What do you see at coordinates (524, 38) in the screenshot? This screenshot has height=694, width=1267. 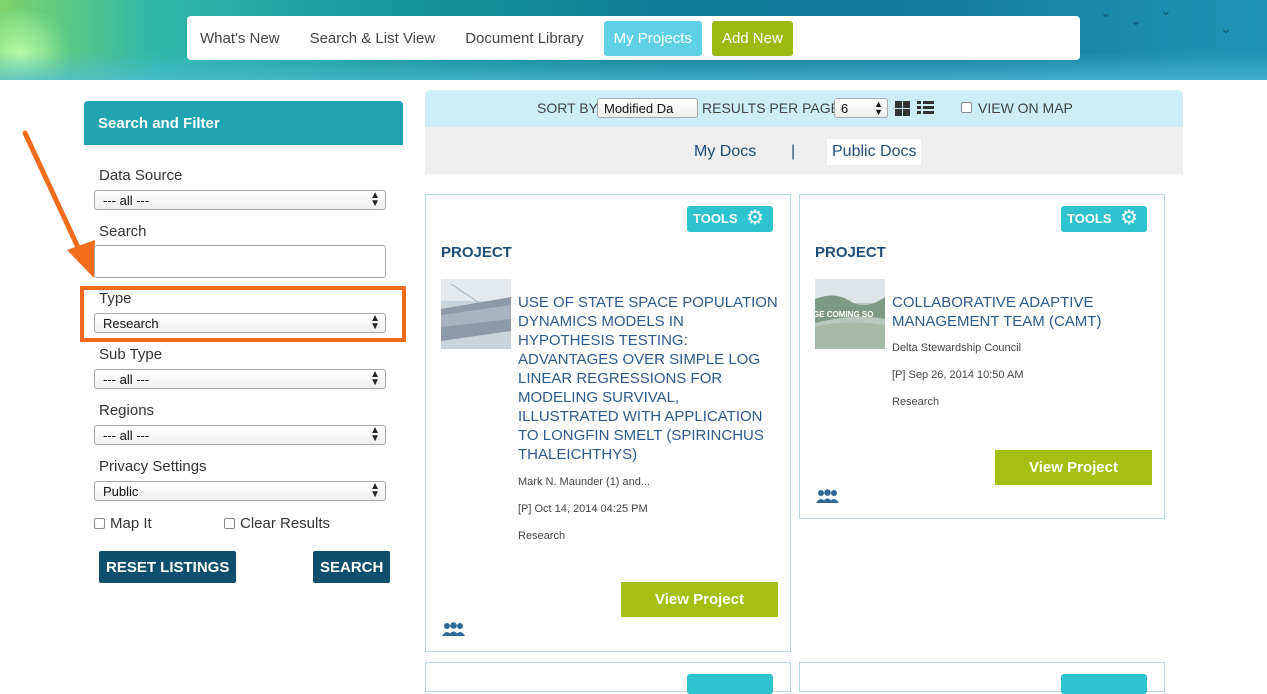 I see `nav-document-library: Document Library` at bounding box center [524, 38].